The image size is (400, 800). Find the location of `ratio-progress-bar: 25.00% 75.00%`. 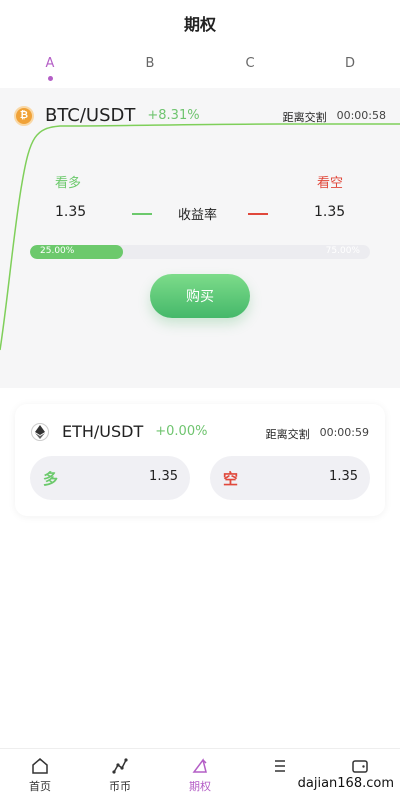

ratio-progress-bar: 25.00% 75.00% is located at coordinates (200, 252).